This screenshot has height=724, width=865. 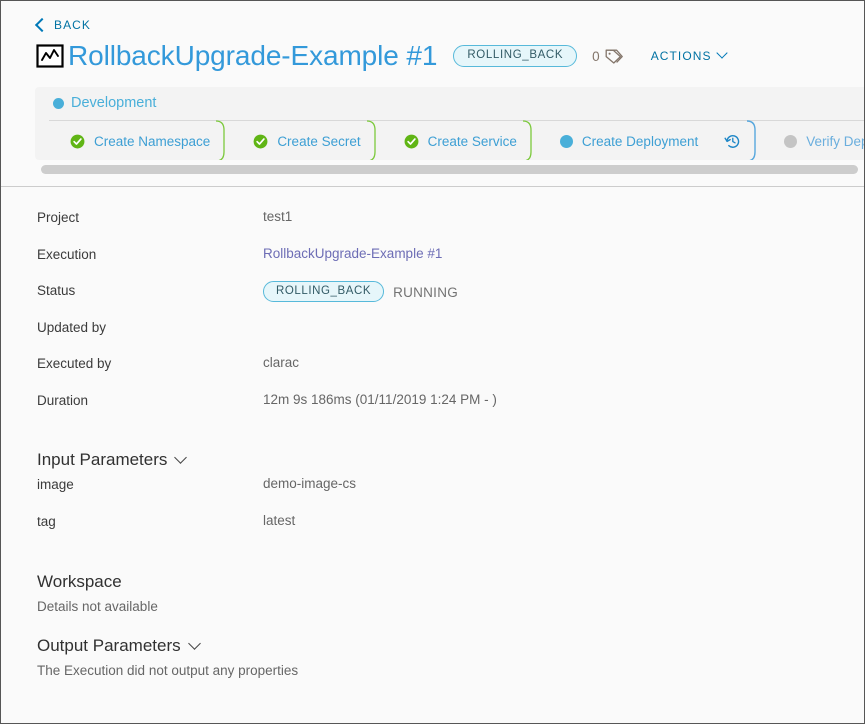 I want to click on stage-status-dot, so click(x=58, y=103).